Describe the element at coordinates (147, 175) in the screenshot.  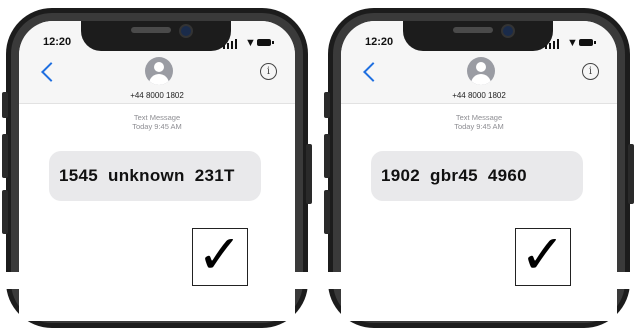
I see `message-text: 1545 unknown 231T` at that location.